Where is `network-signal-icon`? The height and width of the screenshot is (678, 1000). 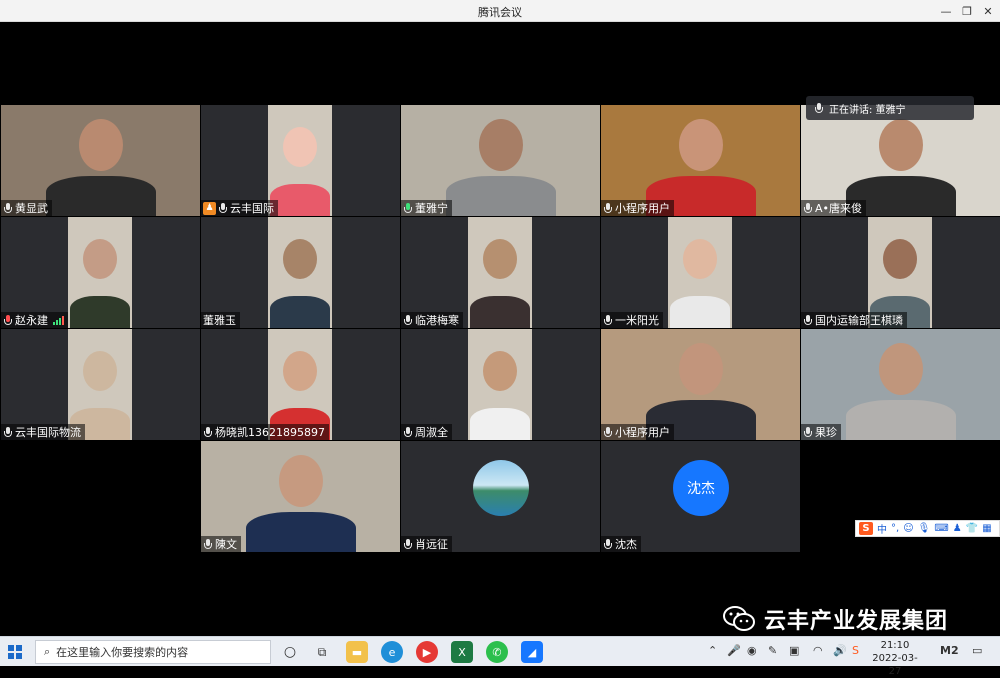 network-signal-icon is located at coordinates (58, 320).